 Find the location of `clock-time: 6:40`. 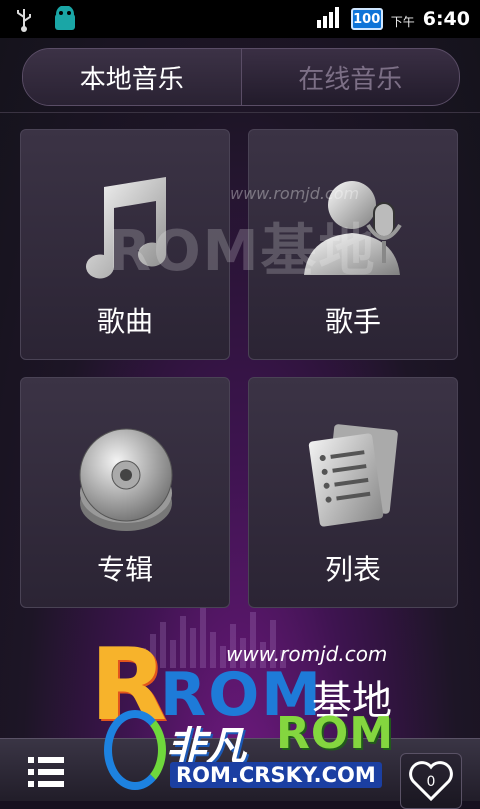

clock-time: 6:40 is located at coordinates (446, 19).